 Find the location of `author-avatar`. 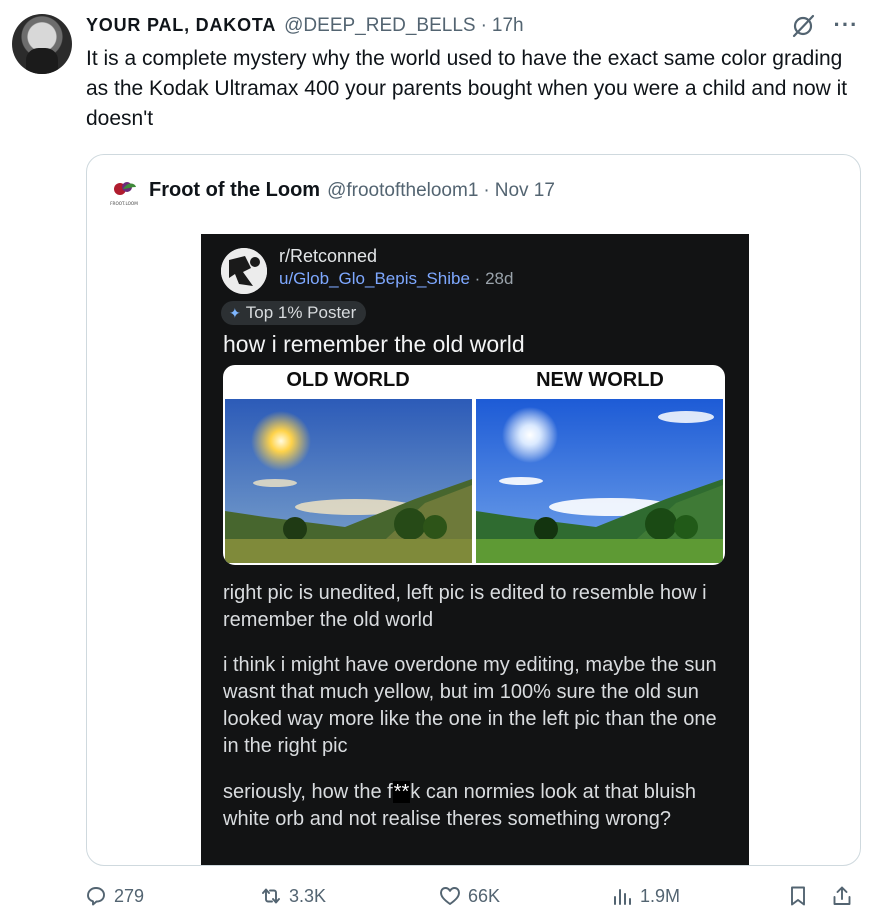

author-avatar is located at coordinates (42, 44).